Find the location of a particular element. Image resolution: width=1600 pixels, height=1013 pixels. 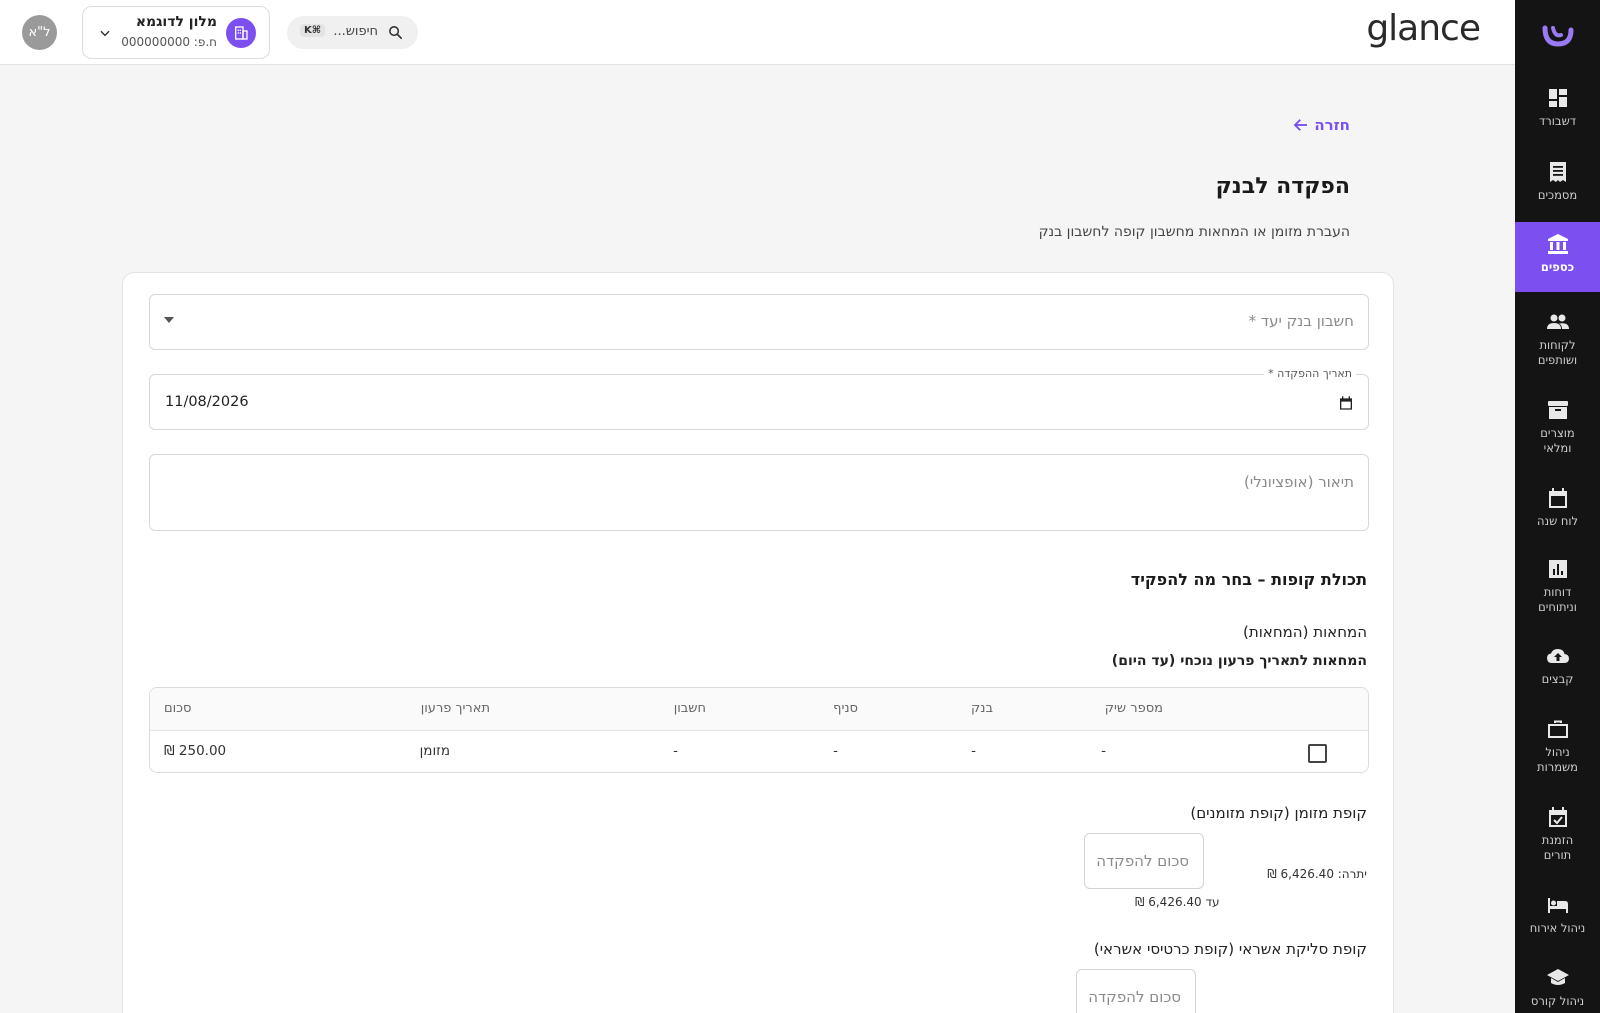

sidebar-item-shifts: ניהול משמרות is located at coordinates (1557, 752).